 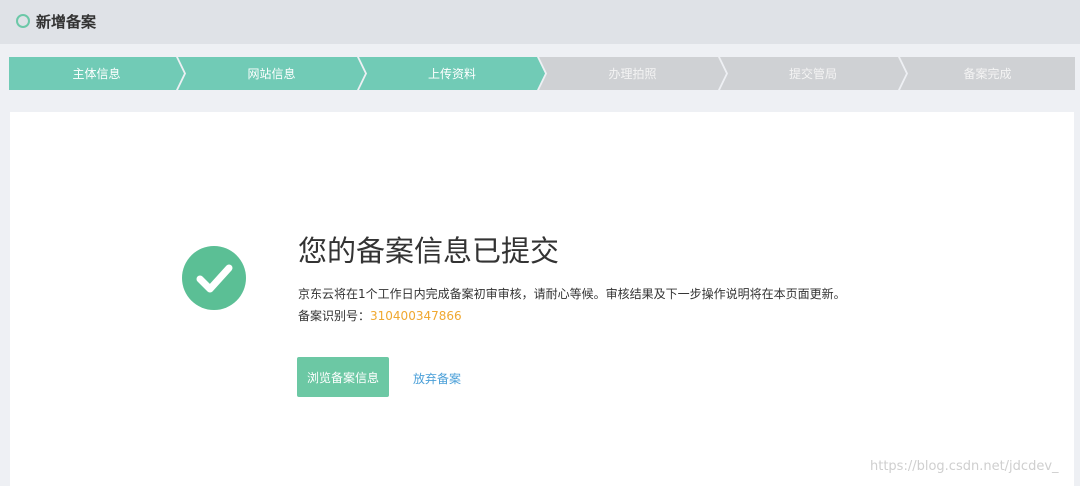 I want to click on step-label: 备案完成, so click(x=987, y=74).